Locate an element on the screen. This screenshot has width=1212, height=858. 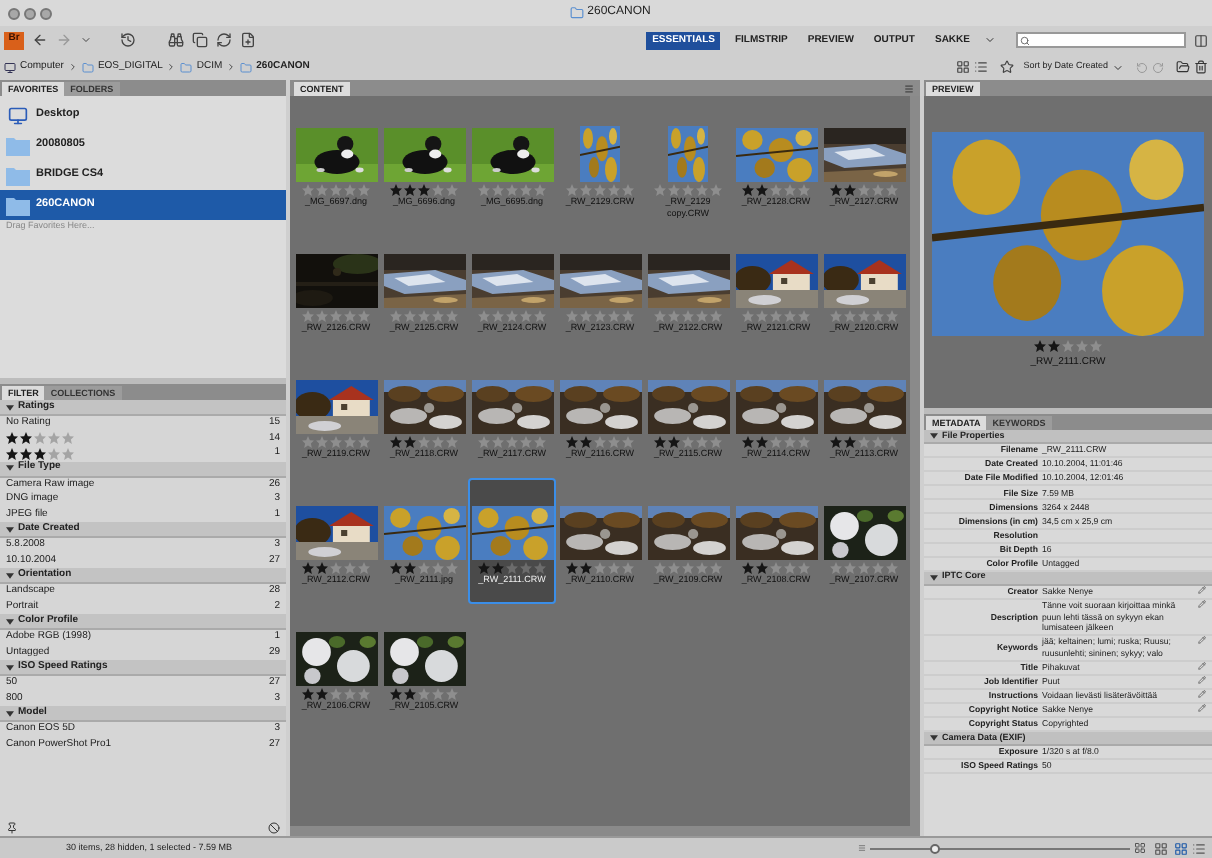
computer-icon is located at coordinates (10, 67).